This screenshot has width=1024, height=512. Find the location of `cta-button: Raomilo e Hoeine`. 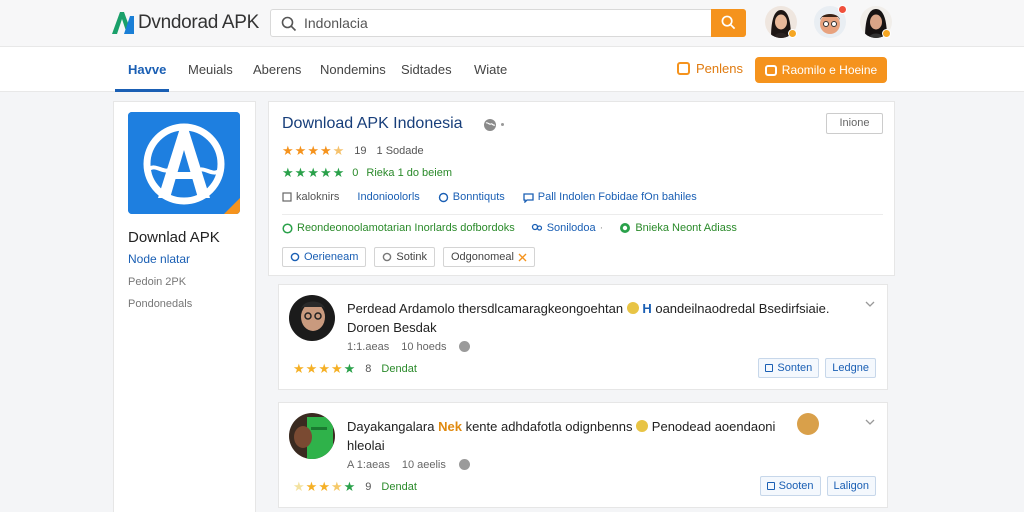

cta-button: Raomilo e Hoeine is located at coordinates (821, 70).